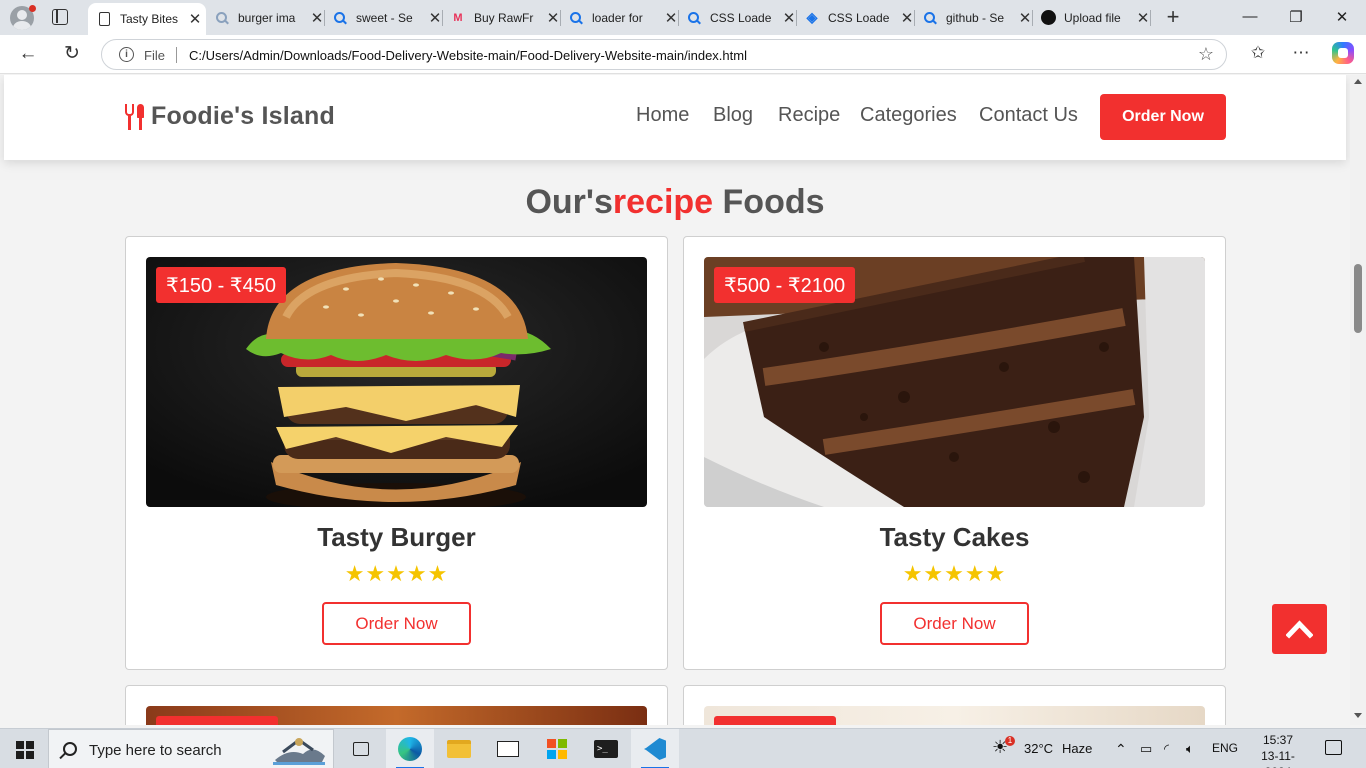  Describe the element at coordinates (504, 17) in the screenshot. I see `tab-title: Buy RawFr` at that location.